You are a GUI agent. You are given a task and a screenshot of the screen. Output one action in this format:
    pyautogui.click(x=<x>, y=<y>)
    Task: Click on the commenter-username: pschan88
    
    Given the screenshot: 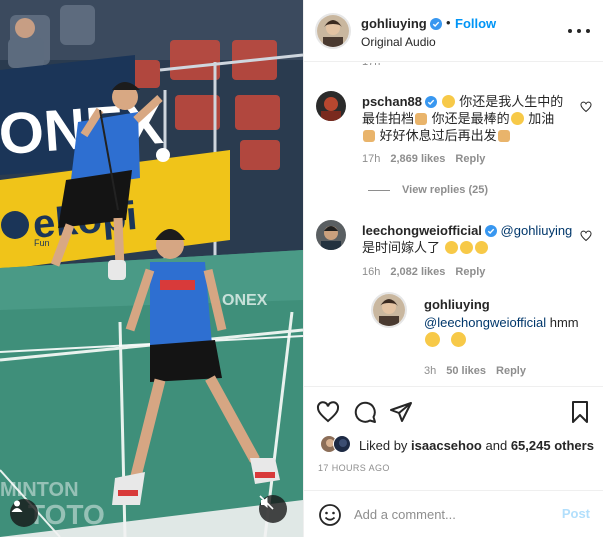 What is the action you would take?
    pyautogui.click(x=392, y=101)
    